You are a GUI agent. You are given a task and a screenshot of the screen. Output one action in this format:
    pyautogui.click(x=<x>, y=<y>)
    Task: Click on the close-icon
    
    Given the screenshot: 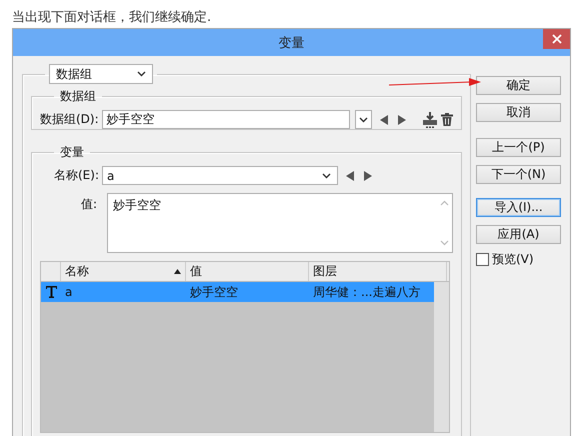 What is the action you would take?
    pyautogui.click(x=557, y=39)
    